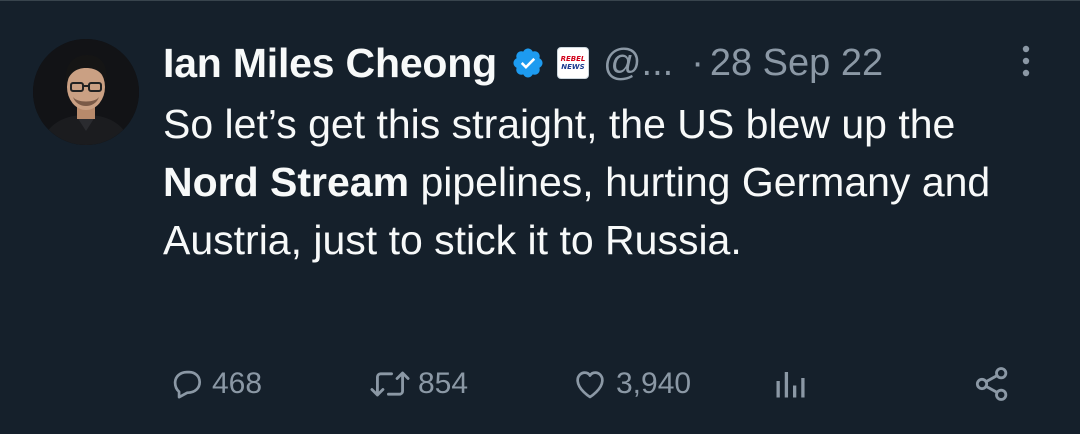 The width and height of the screenshot is (1080, 434). What do you see at coordinates (572, 63) in the screenshot?
I see `affiliate-badge: REBEL NEWS` at bounding box center [572, 63].